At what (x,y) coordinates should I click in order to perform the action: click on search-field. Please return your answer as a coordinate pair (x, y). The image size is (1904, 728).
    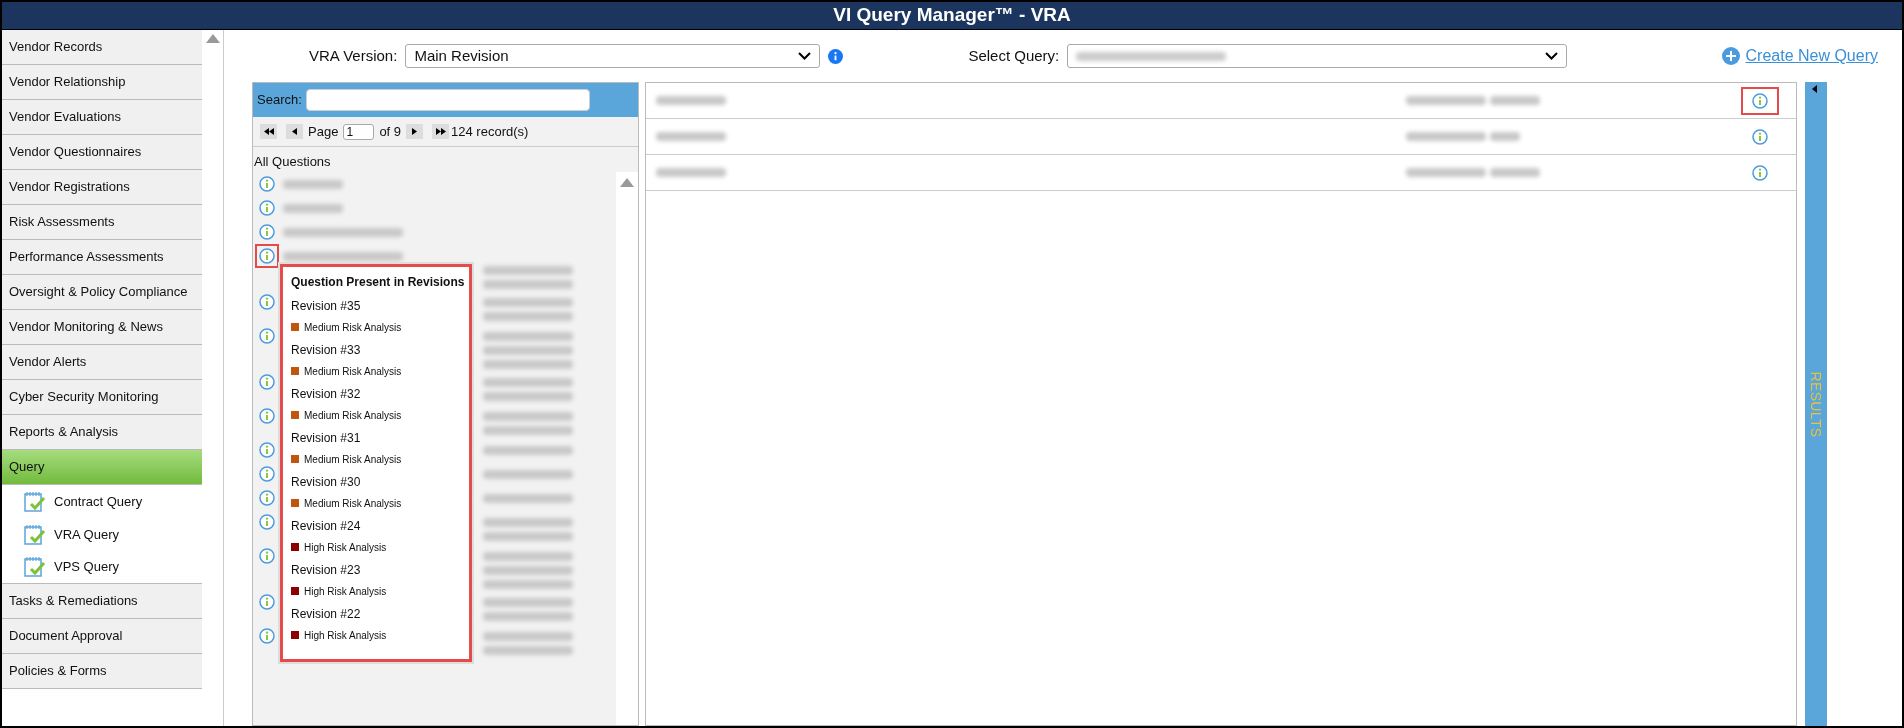
    Looking at the image, I should click on (447, 100).